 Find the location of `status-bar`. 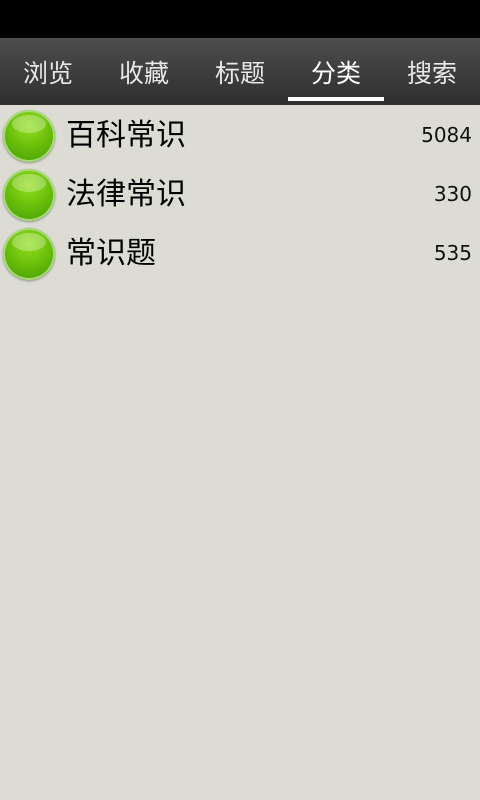

status-bar is located at coordinates (240, 19).